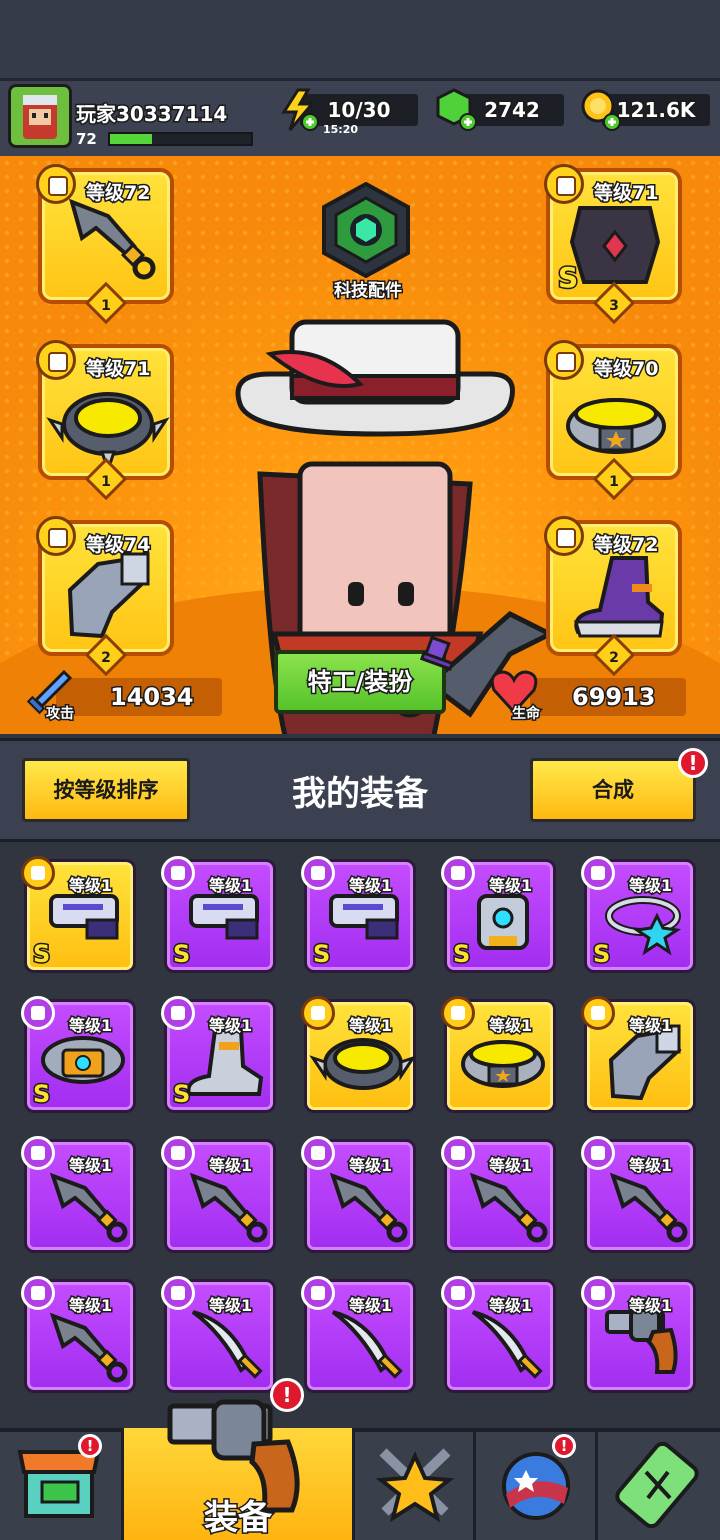  What do you see at coordinates (117, 193) in the screenshot?
I see `weapon-level: 等级72` at bounding box center [117, 193].